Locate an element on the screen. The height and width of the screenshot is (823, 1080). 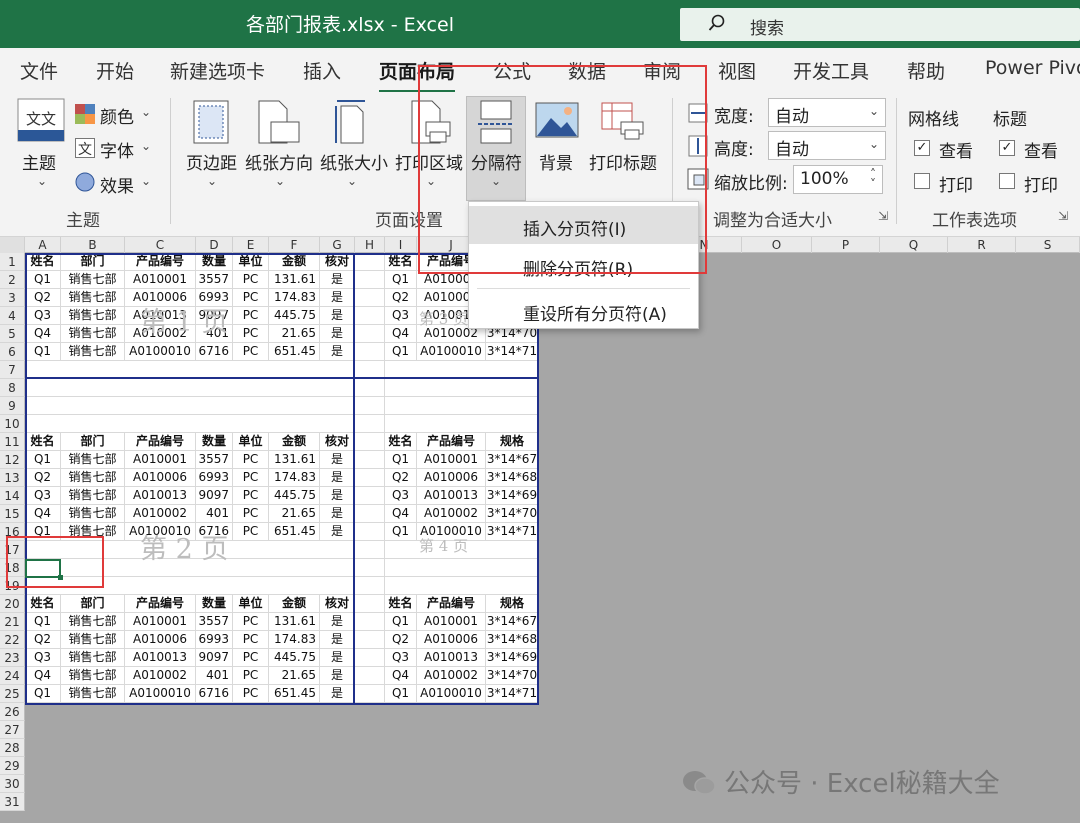
colors-button: 颜色 is located at coordinates (117, 115).